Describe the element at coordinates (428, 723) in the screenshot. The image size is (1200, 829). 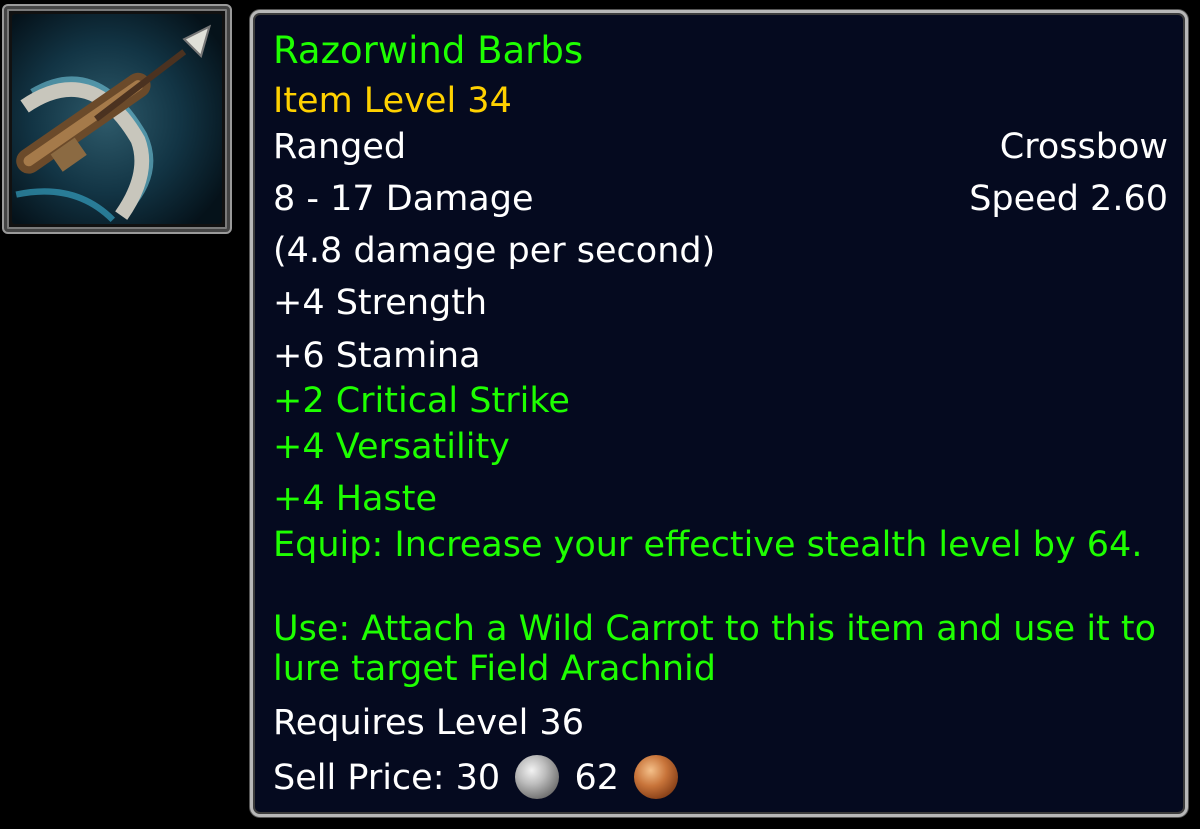
I see `required-level: Requires Level 36` at that location.